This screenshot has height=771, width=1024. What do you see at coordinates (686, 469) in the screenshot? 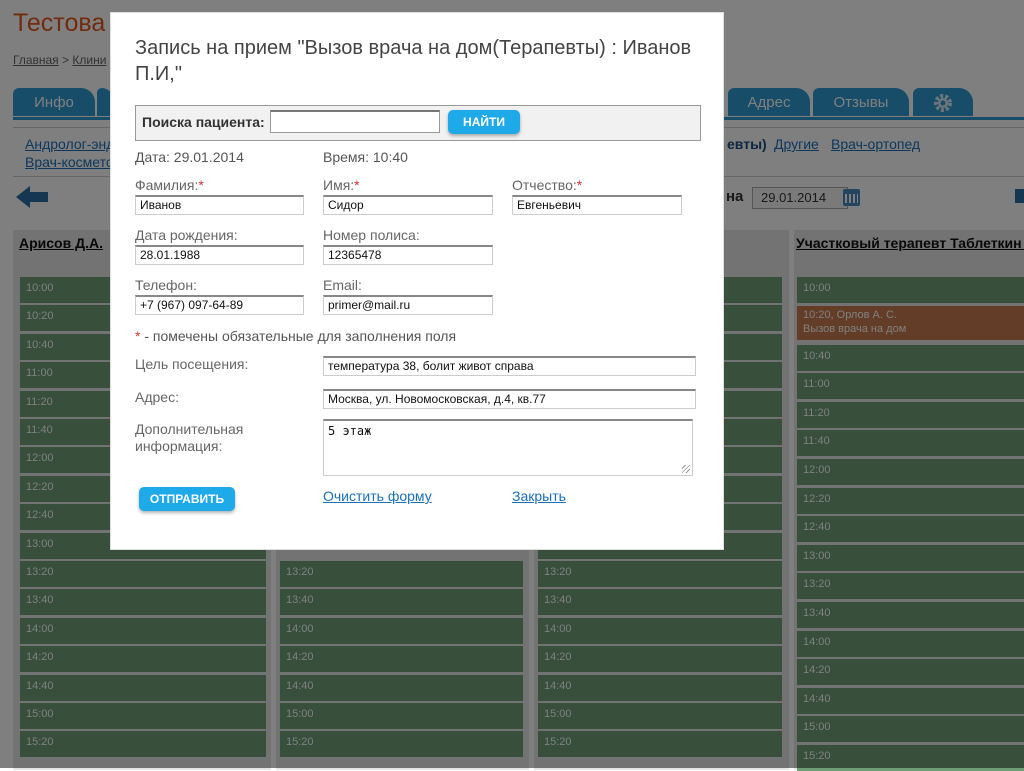
I see `resize-grip-icon` at bounding box center [686, 469].